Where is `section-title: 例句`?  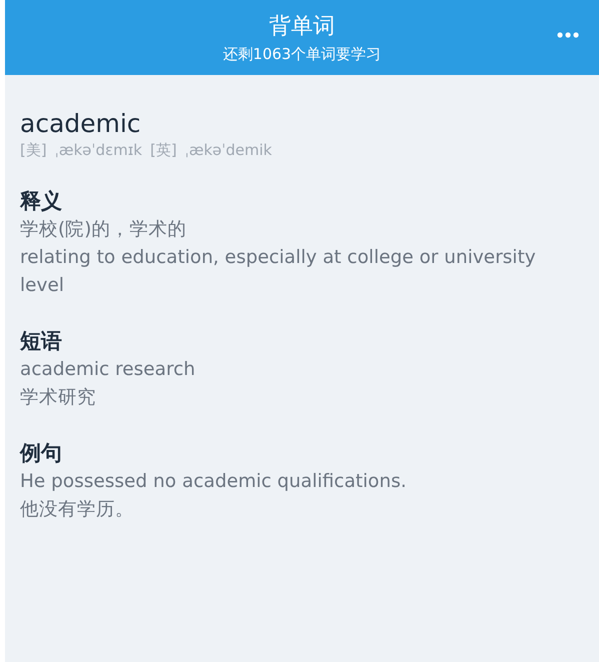 section-title: 例句 is located at coordinates (41, 453).